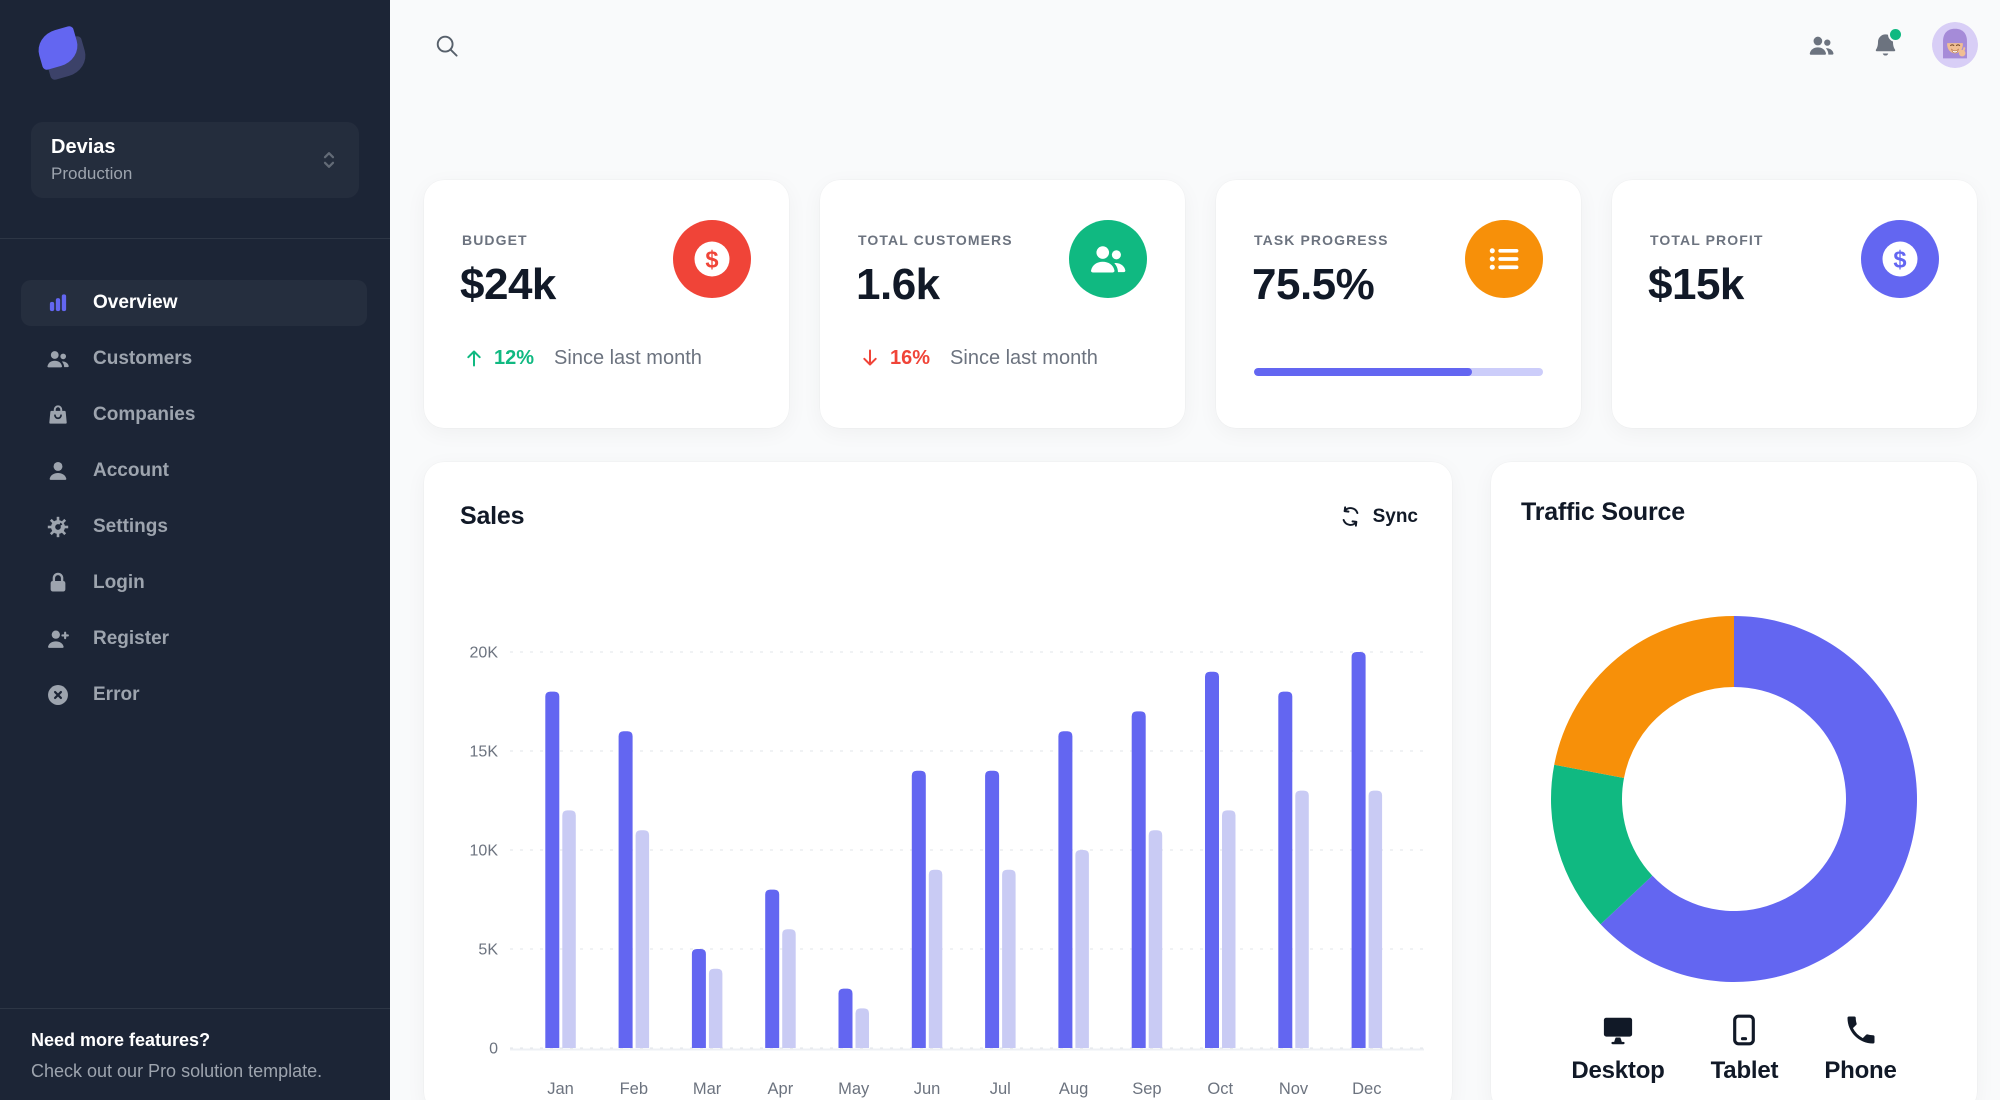  I want to click on sidebar-item-error: Error, so click(194, 695).